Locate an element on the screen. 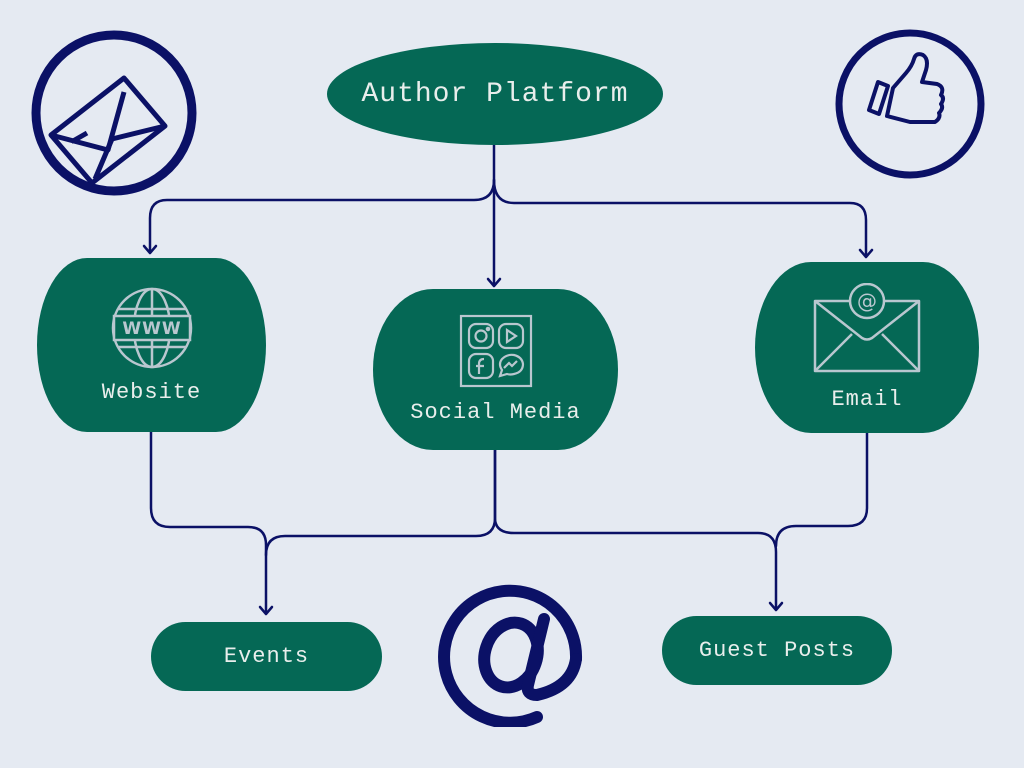 The width and height of the screenshot is (1024, 768). edge-root-email is located at coordinates (680, 218).